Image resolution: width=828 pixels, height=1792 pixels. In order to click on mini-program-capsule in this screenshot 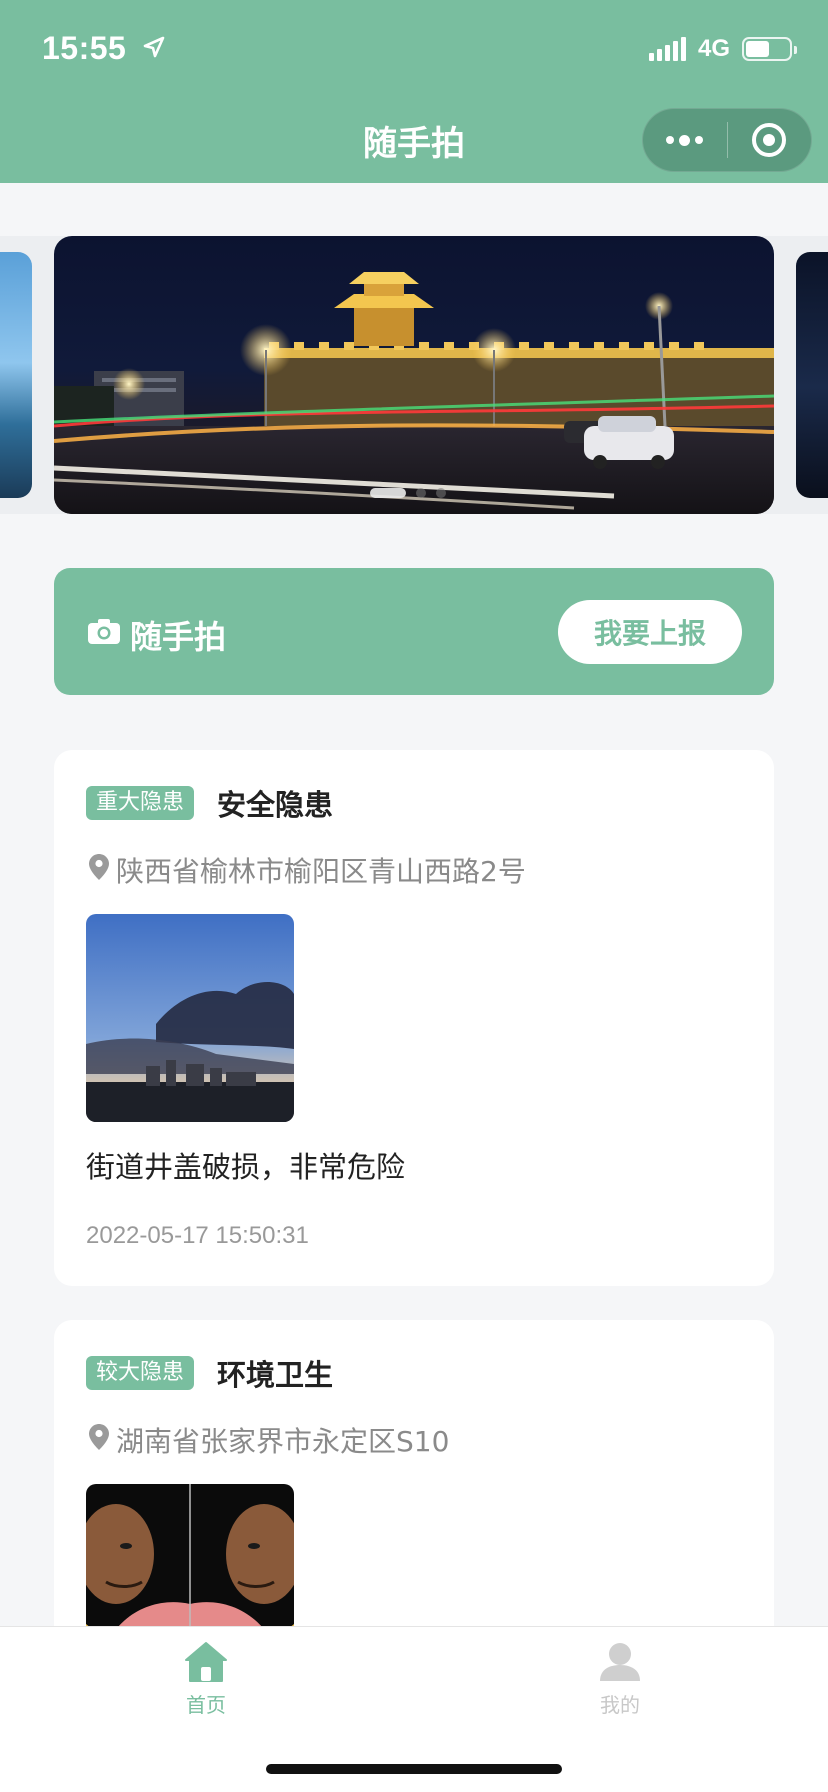, I will do `click(727, 140)`.